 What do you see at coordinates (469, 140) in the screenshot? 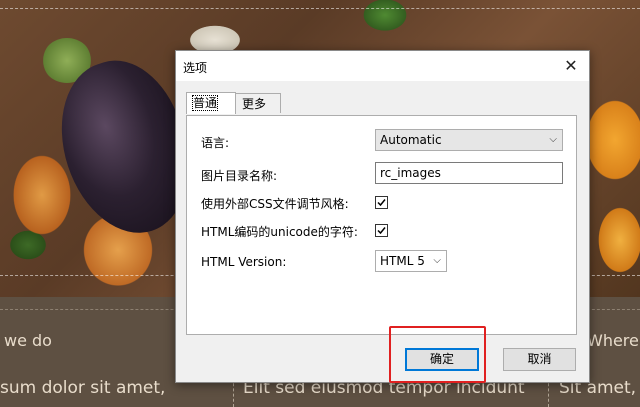
I see `language-select: Automatic ⌵` at bounding box center [469, 140].